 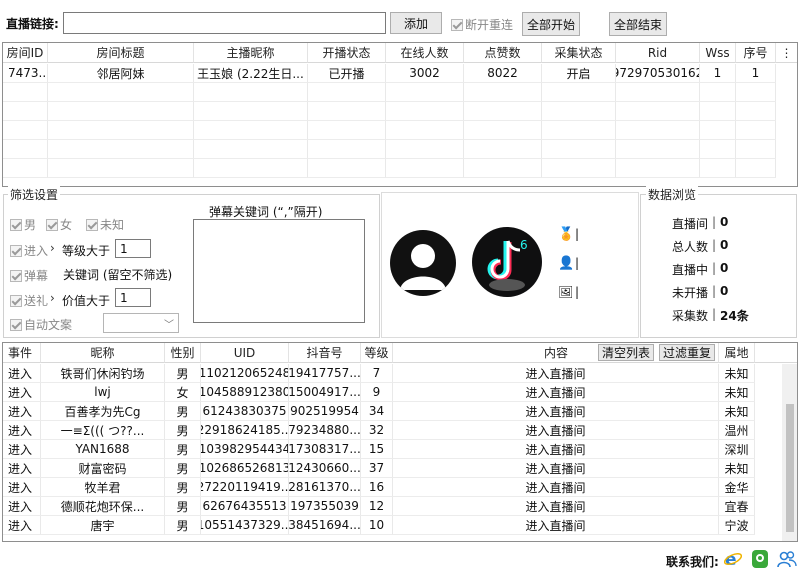 What do you see at coordinates (22, 353) in the screenshot?
I see `events-col-header: 事件` at bounding box center [22, 353].